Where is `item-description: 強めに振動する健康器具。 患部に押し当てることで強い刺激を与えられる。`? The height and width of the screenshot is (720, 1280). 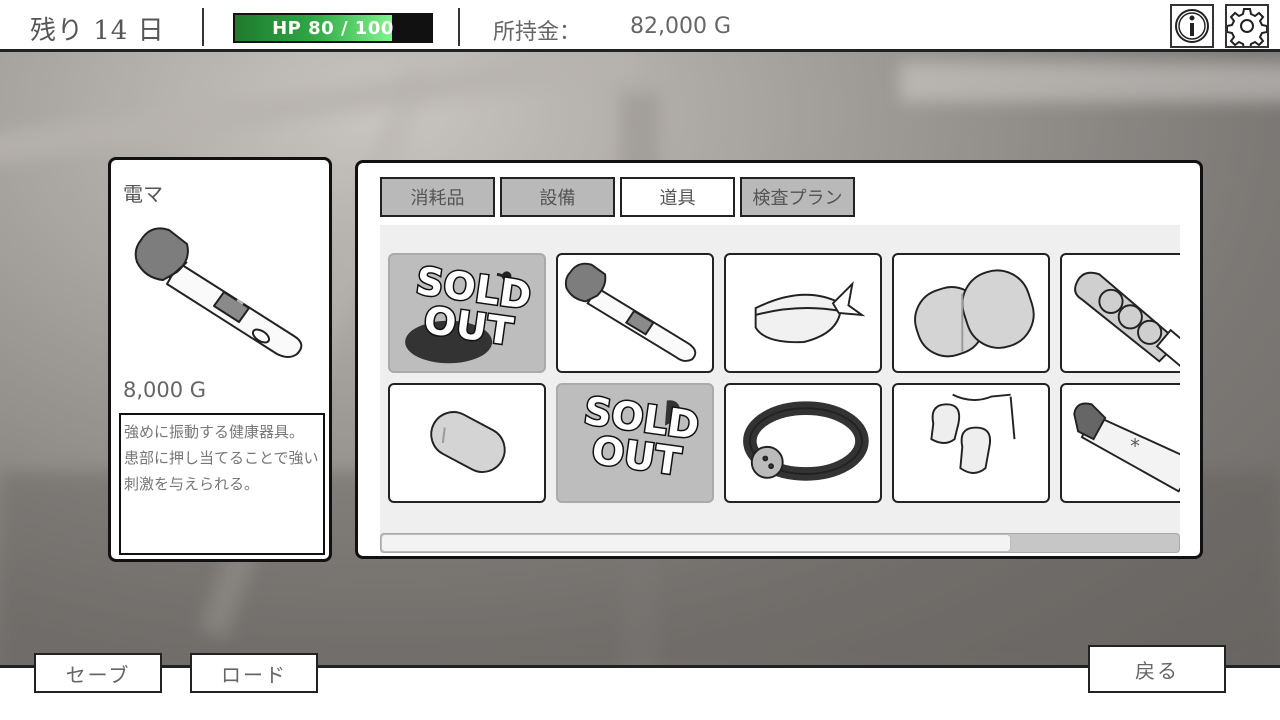
item-description: 強めに振動する健康器具。 患部に押し当てることで強い刺激を与えられる。 is located at coordinates (222, 484).